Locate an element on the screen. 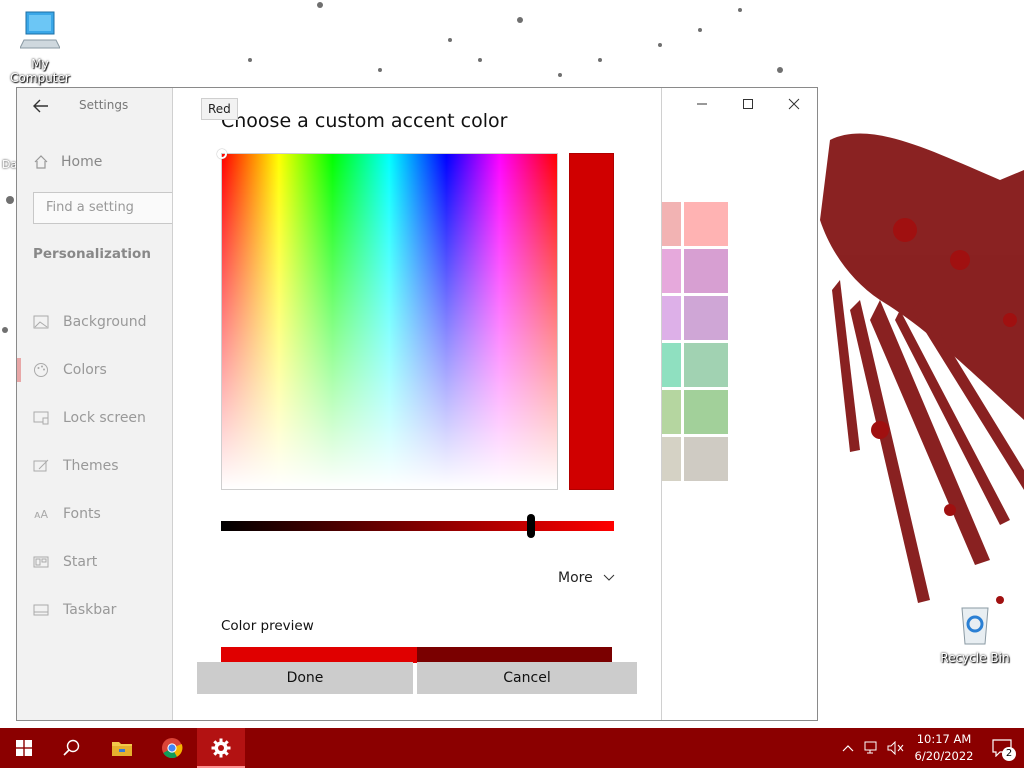 The image size is (1024, 768). file-explorer-icon is located at coordinates (122, 749).